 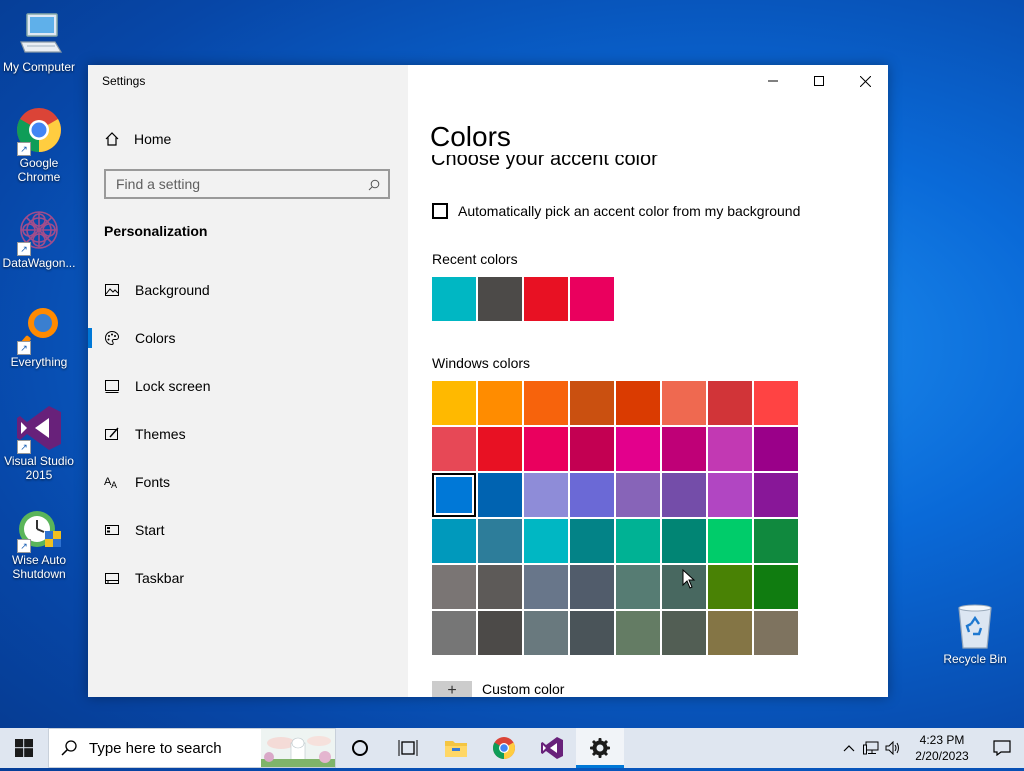 What do you see at coordinates (112, 530) in the screenshot?
I see `start-icon` at bounding box center [112, 530].